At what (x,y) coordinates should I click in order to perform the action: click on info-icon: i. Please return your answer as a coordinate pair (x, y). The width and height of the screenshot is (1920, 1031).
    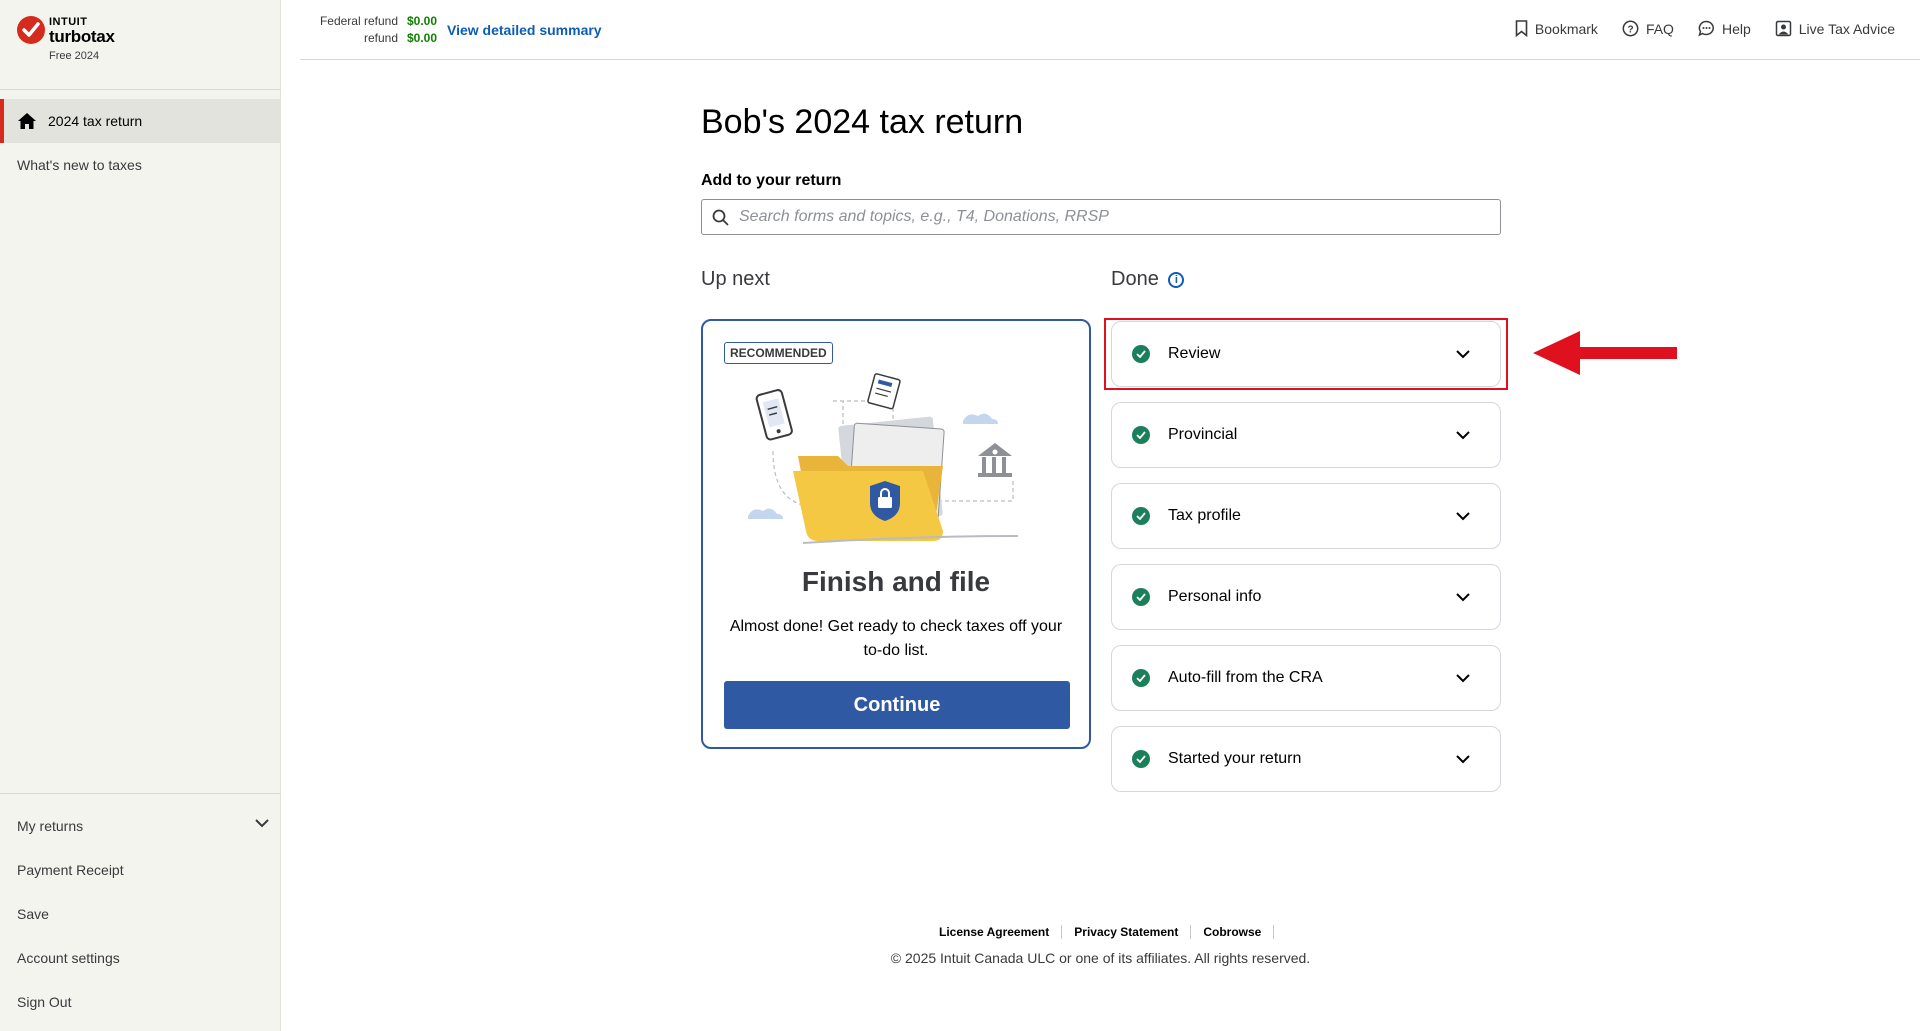
    Looking at the image, I should click on (1176, 280).